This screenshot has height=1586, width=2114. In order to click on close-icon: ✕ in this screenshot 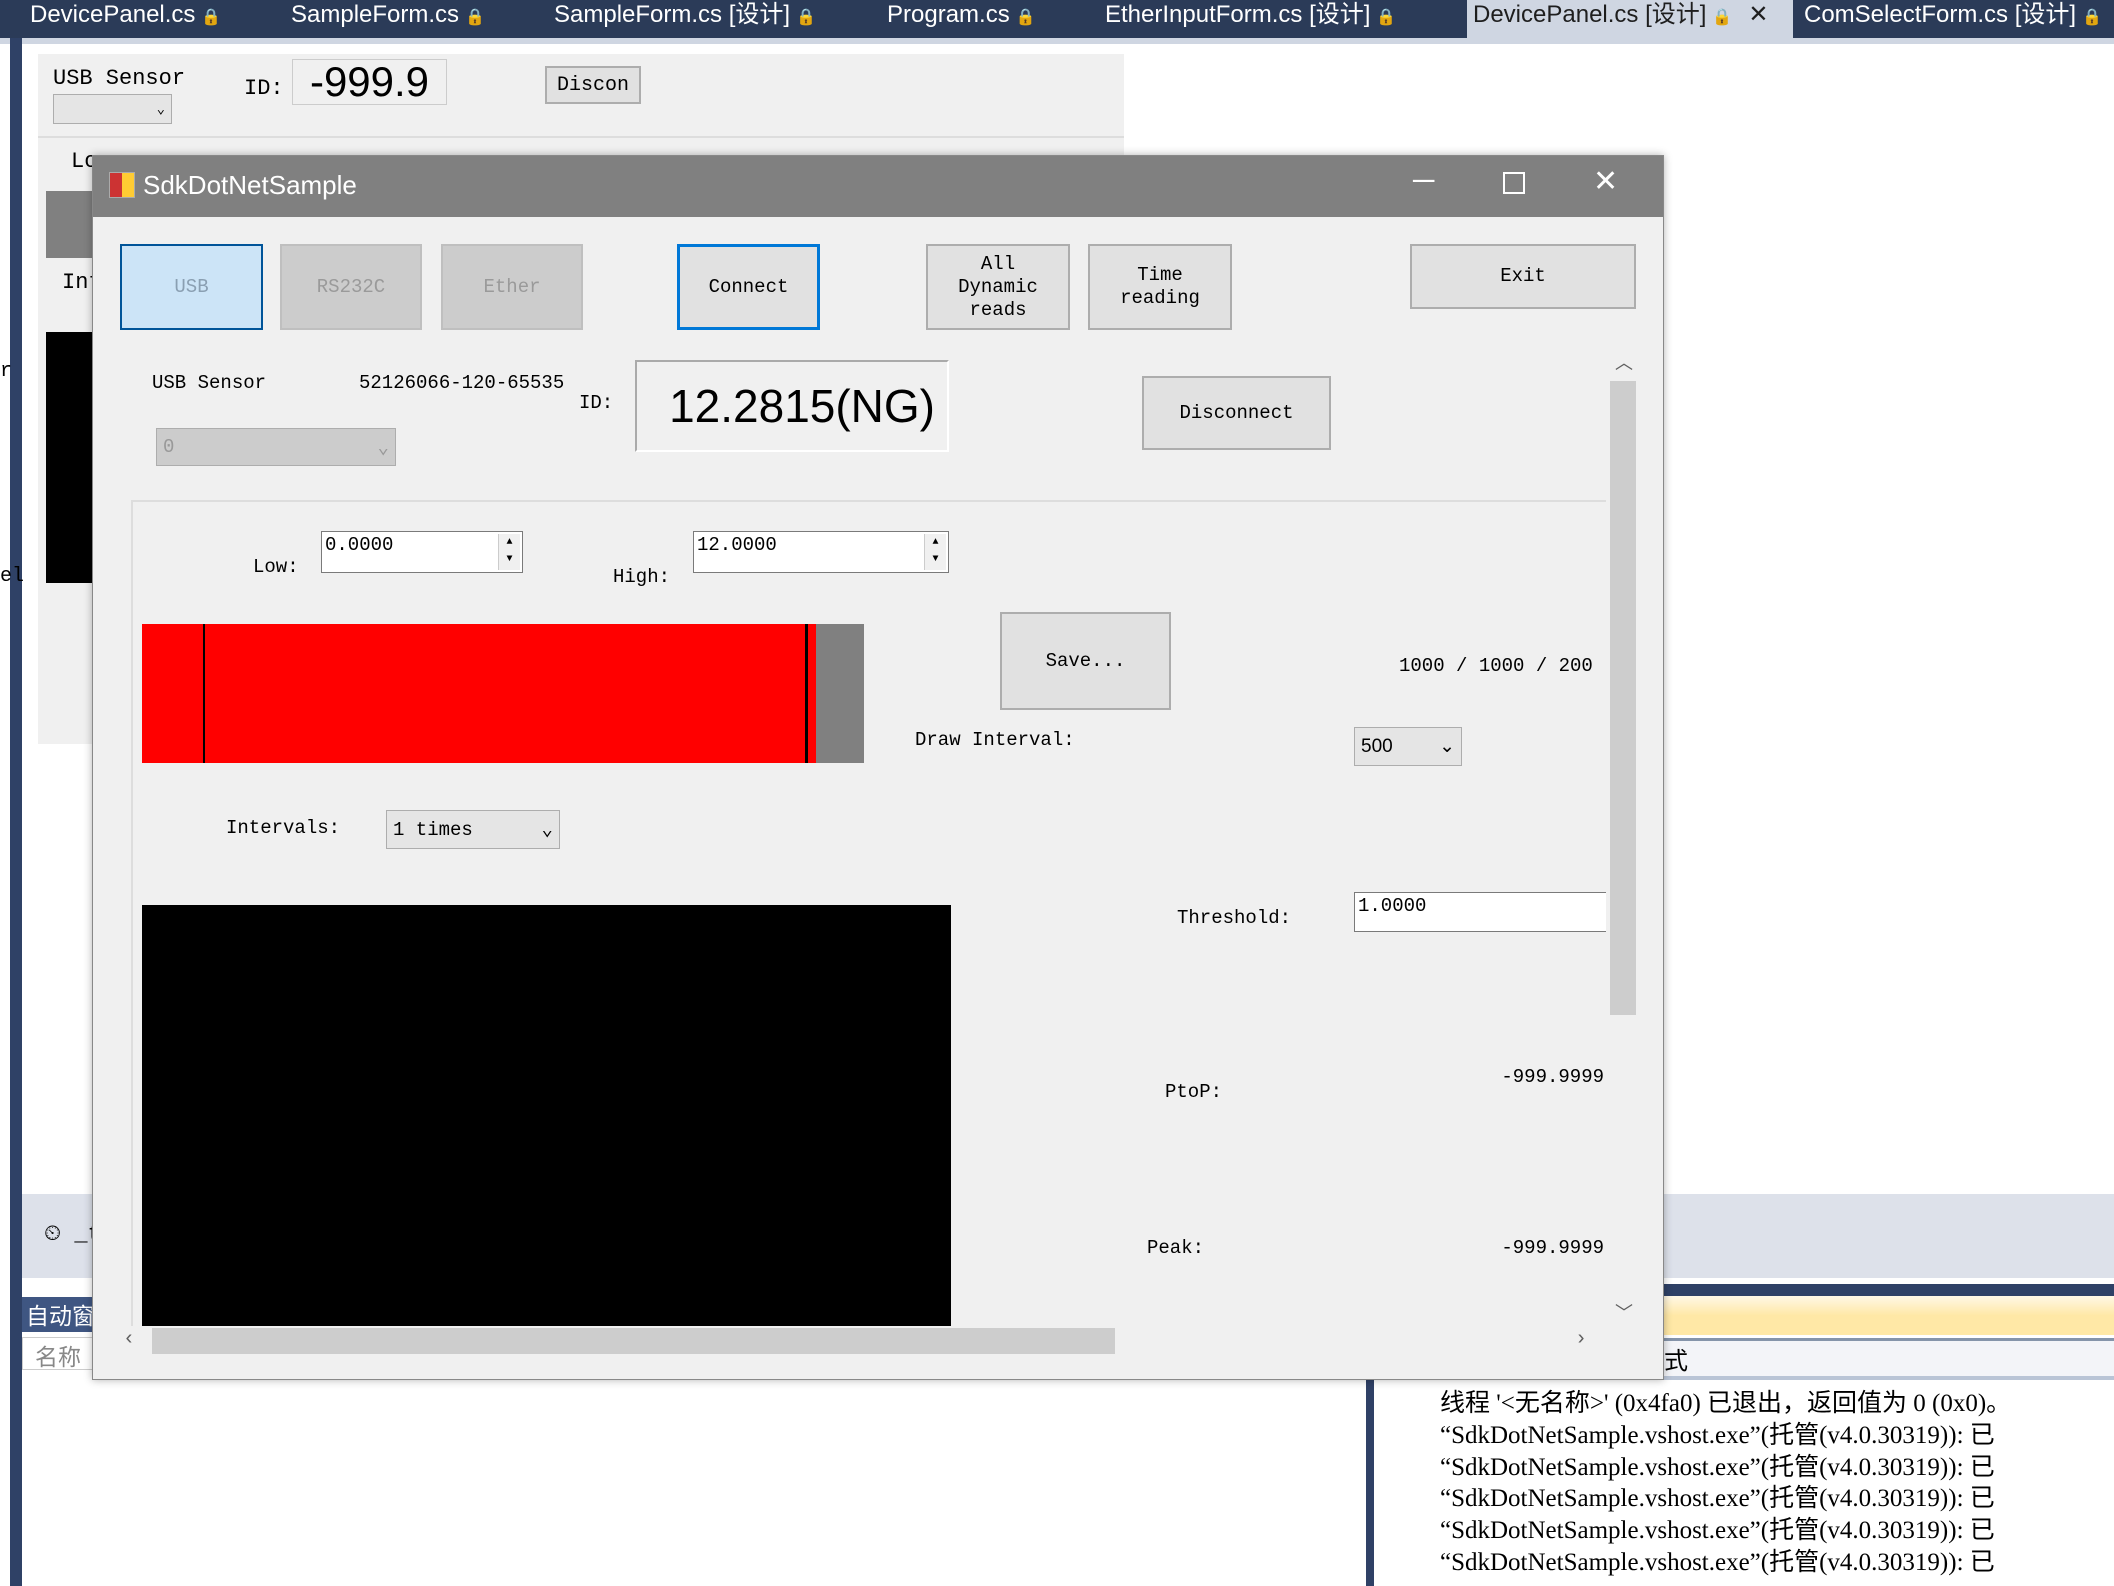, I will do `click(1605, 181)`.